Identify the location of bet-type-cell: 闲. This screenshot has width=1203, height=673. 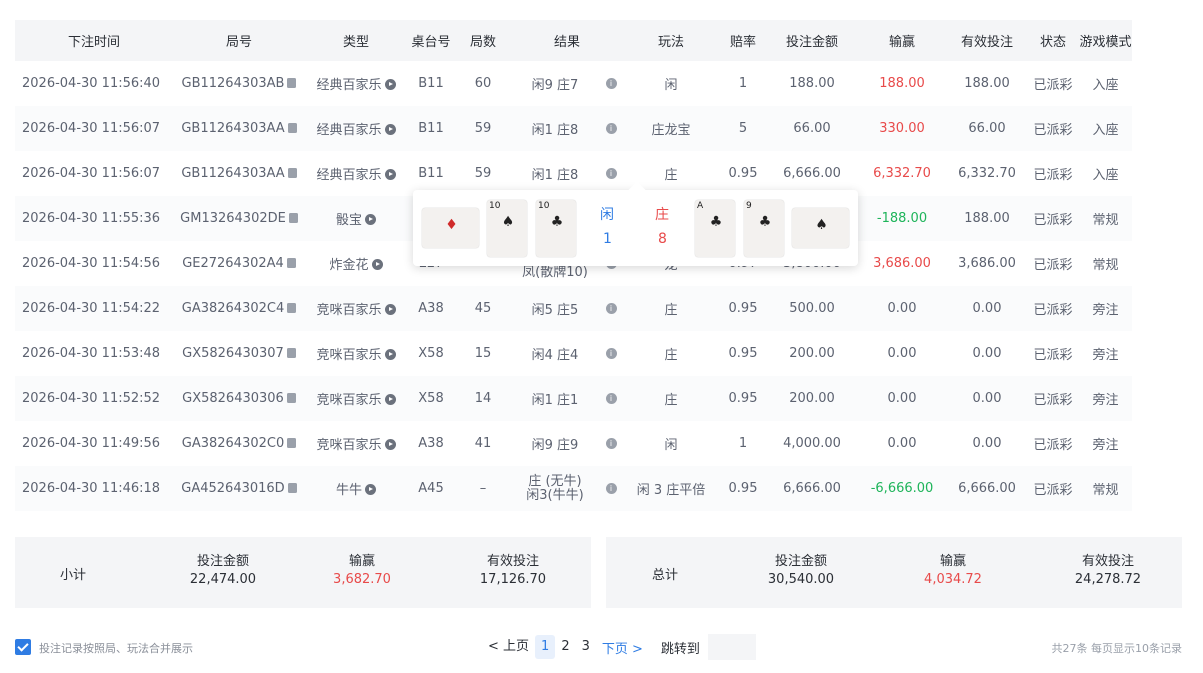
(671, 85).